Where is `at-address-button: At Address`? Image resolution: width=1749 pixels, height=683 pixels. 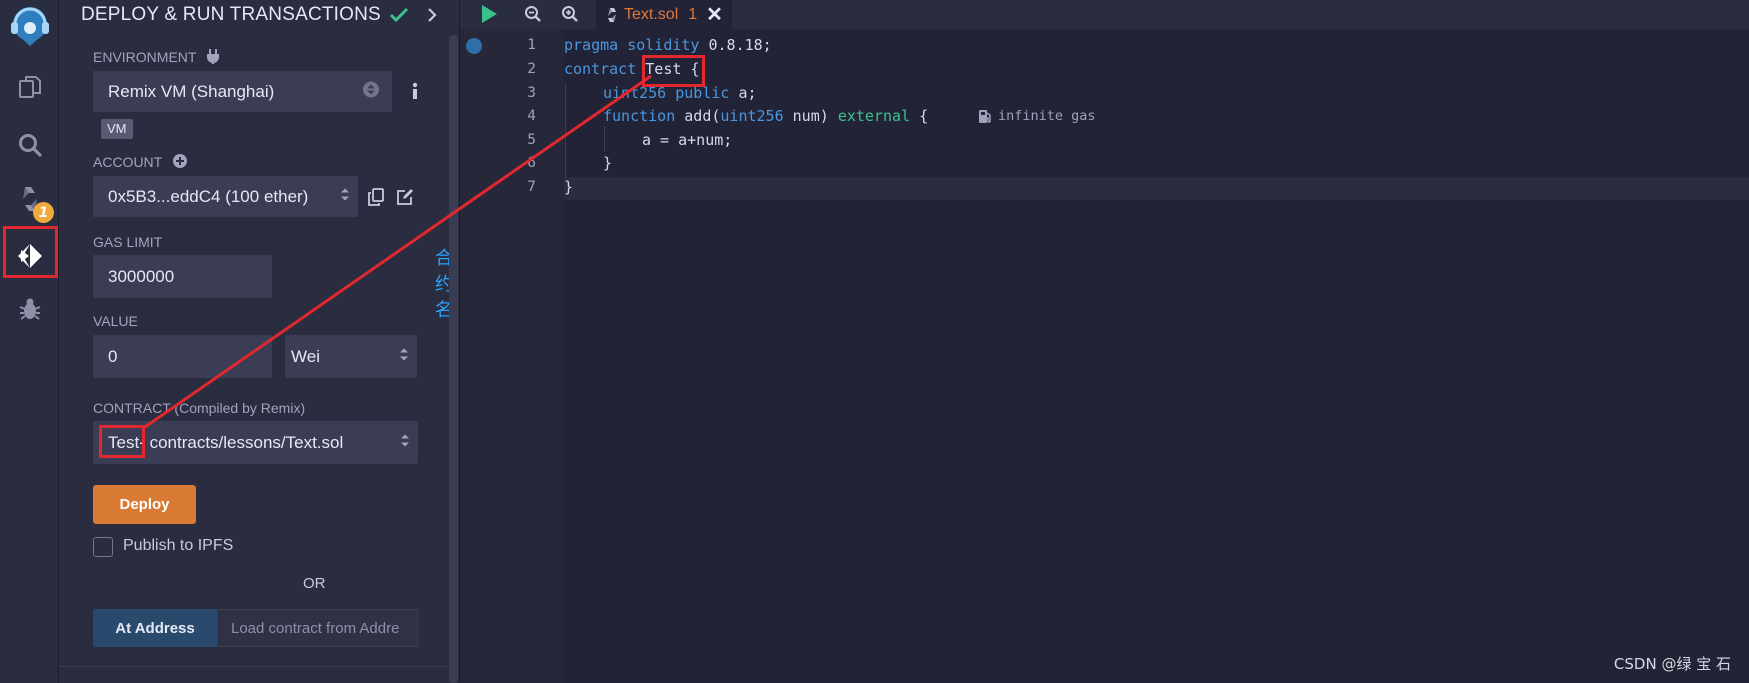
at-address-button: At Address is located at coordinates (155, 628).